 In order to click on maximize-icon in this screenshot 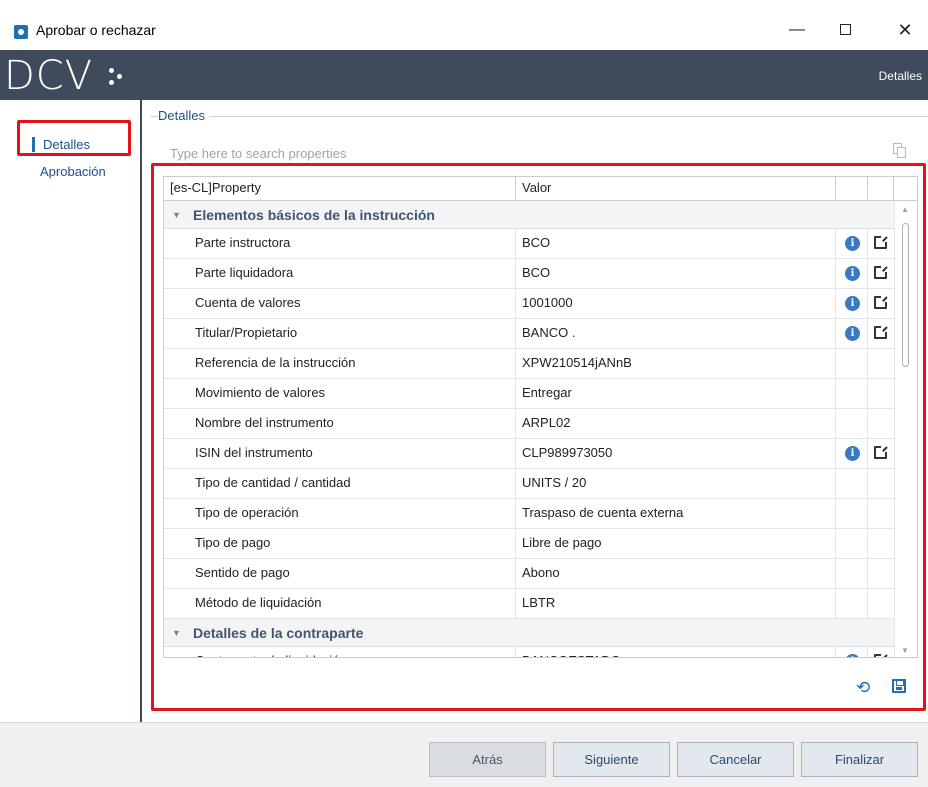, I will do `click(845, 30)`.